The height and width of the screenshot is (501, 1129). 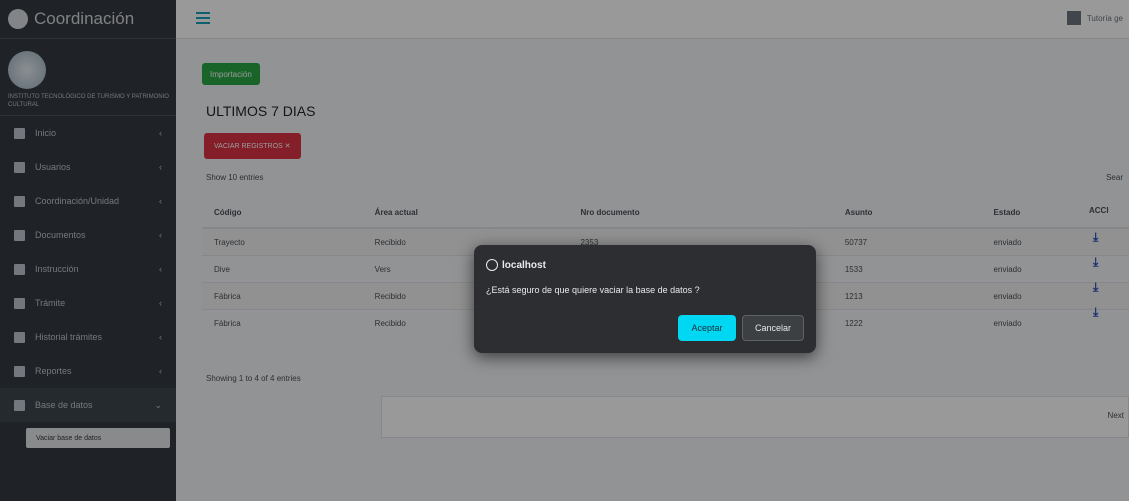 What do you see at coordinates (773, 328) in the screenshot?
I see `cancel-button: Cancelar` at bounding box center [773, 328].